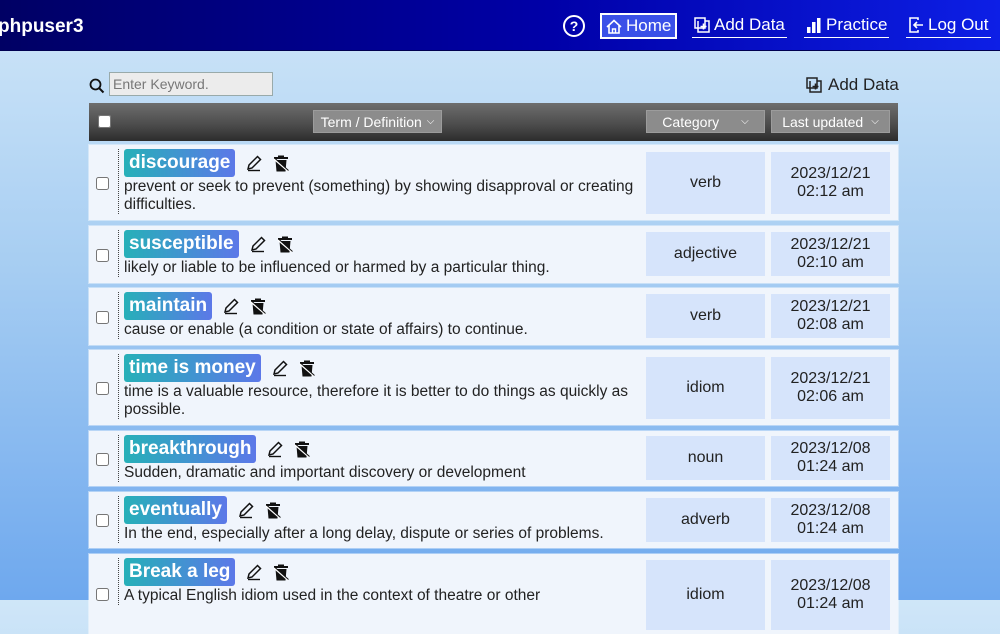 This screenshot has height=634, width=1000. Describe the element at coordinates (192, 368) in the screenshot. I see `term-badge: time is money` at that location.